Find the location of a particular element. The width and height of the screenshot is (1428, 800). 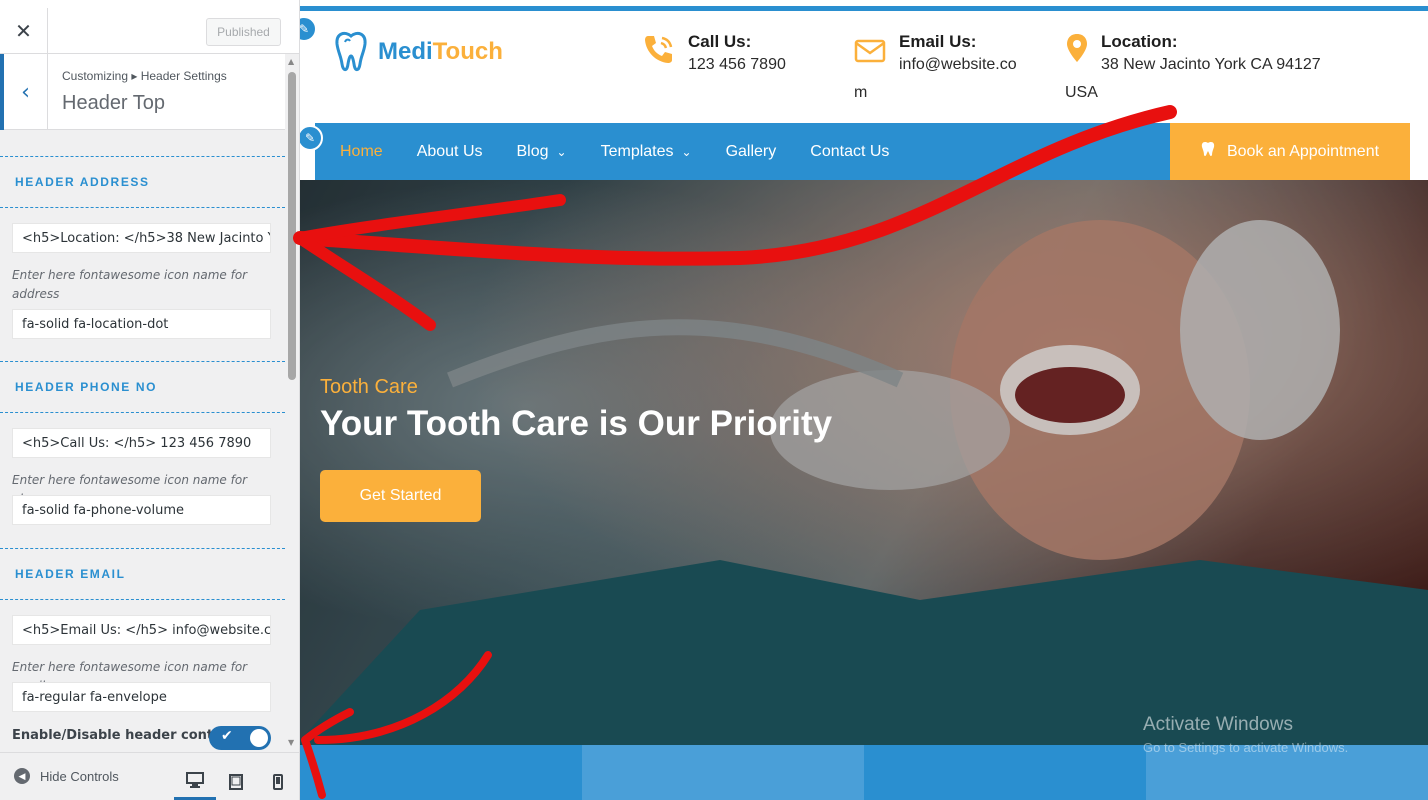

edit-shortcut-header: ✎ is located at coordinates (308, 29).